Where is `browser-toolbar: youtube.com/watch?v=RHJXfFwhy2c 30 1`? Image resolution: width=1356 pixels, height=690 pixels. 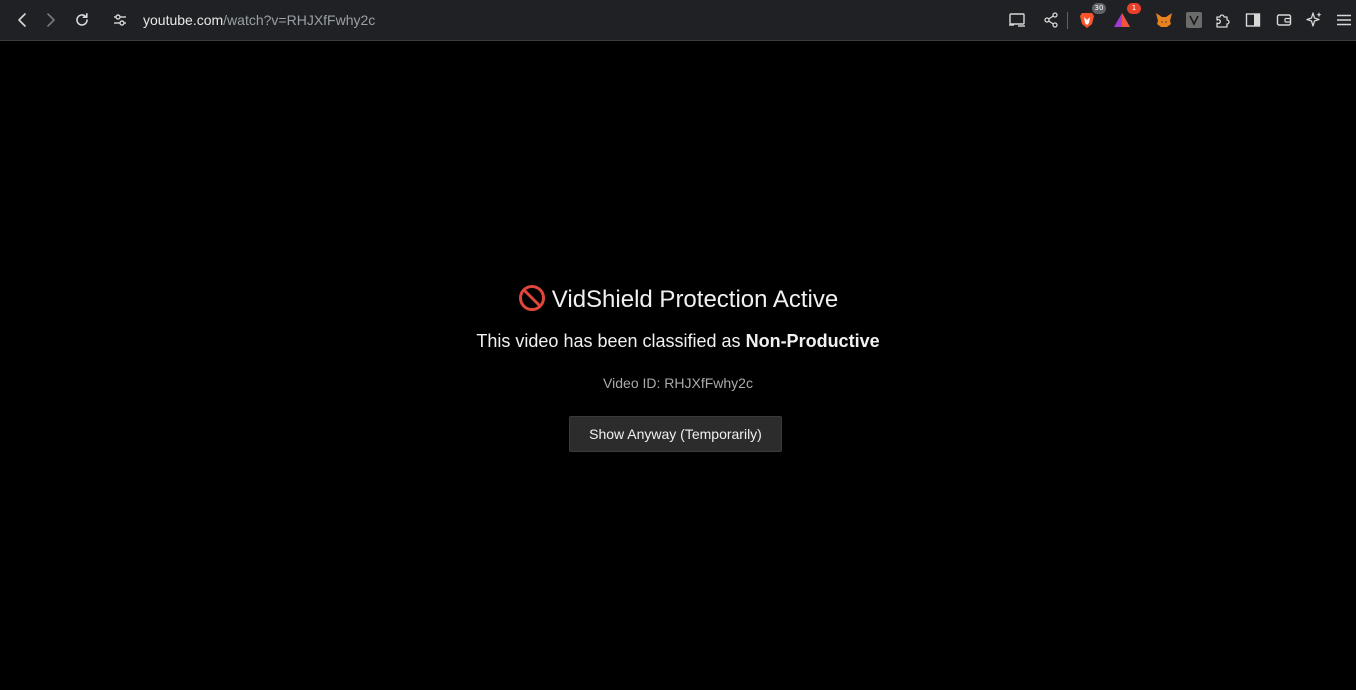
browser-toolbar: youtube.com/watch?v=RHJXfFwhy2c 30 1 is located at coordinates (678, 20).